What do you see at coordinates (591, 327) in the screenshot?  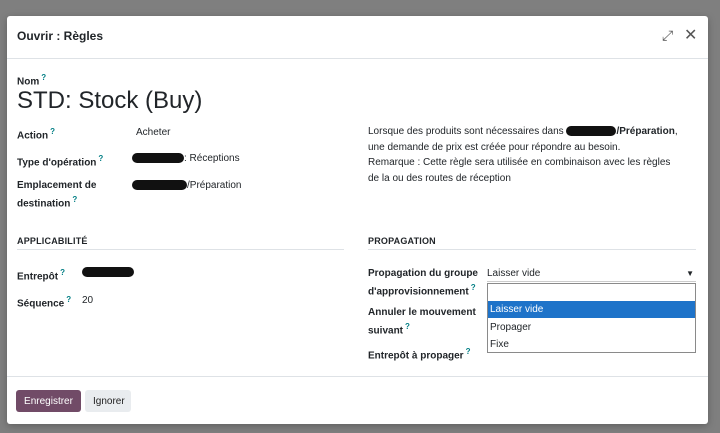 I see `option-propagate: Propager` at bounding box center [591, 327].